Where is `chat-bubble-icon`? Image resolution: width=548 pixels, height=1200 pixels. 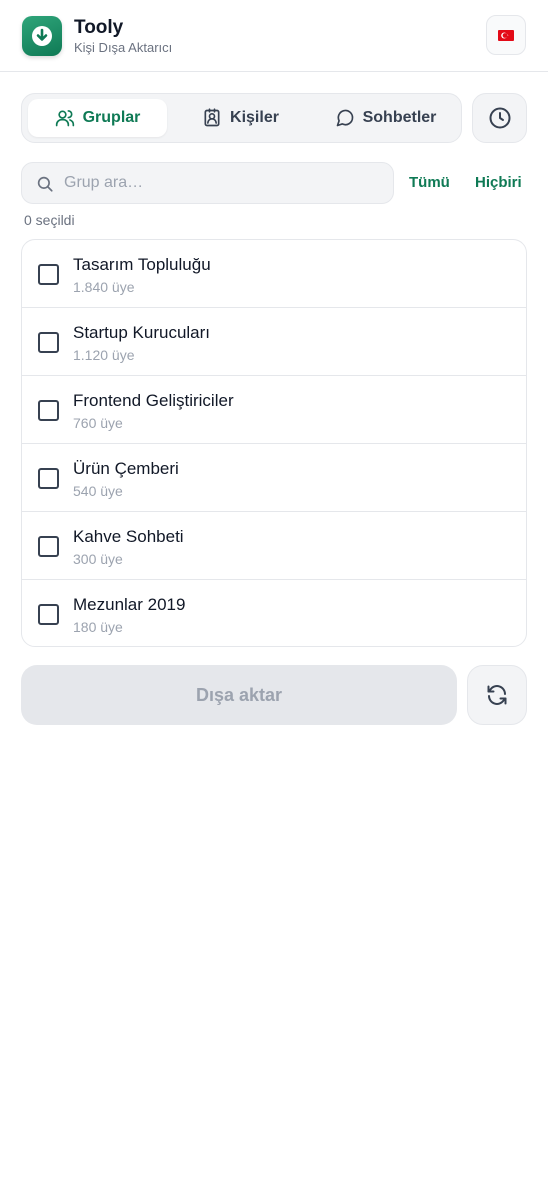 chat-bubble-icon is located at coordinates (344, 118).